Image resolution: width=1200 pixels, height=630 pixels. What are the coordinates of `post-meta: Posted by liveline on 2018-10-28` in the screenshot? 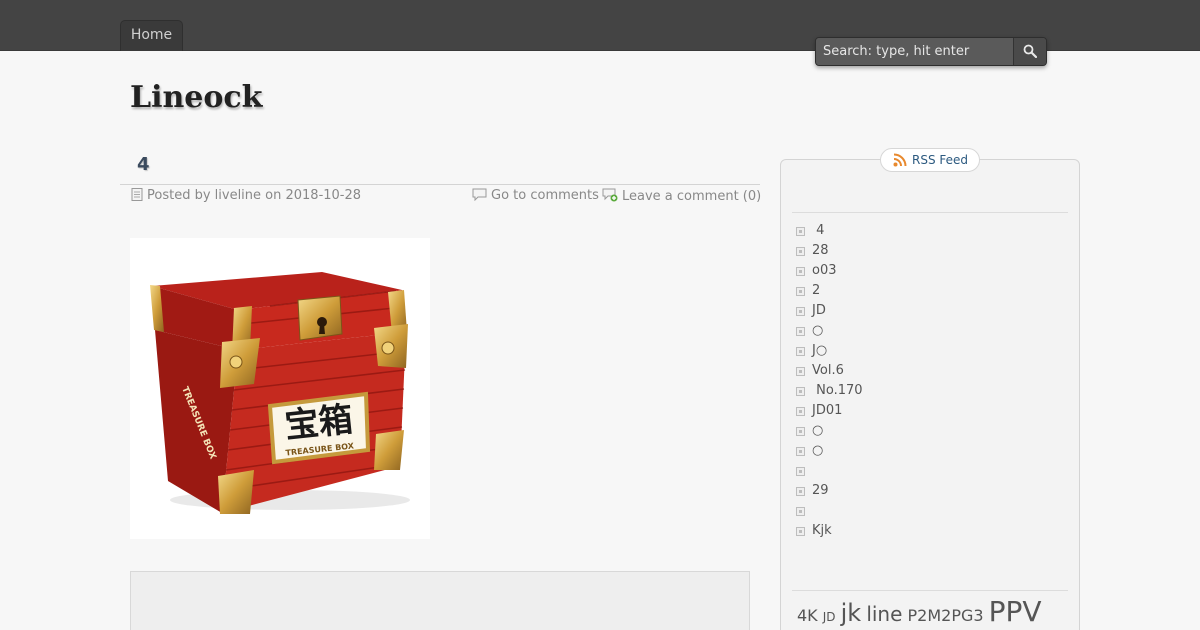 It's located at (246, 196).